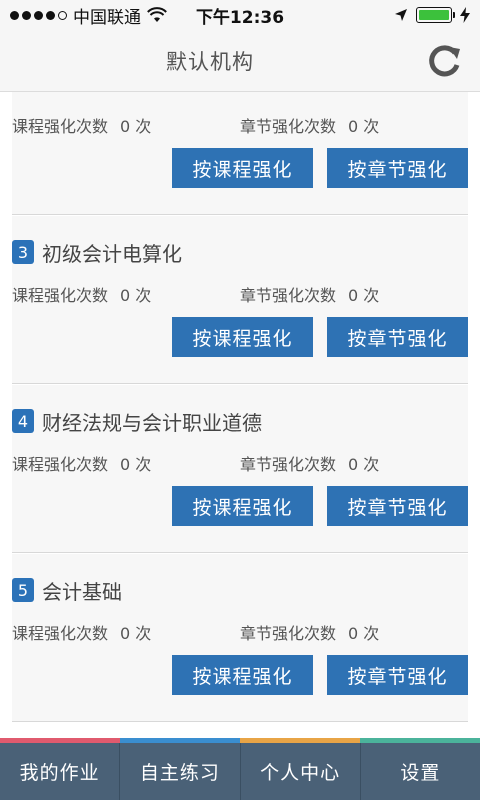 The image size is (480, 800). Describe the element at coordinates (210, 61) in the screenshot. I see `page-title: 默认机构` at that location.